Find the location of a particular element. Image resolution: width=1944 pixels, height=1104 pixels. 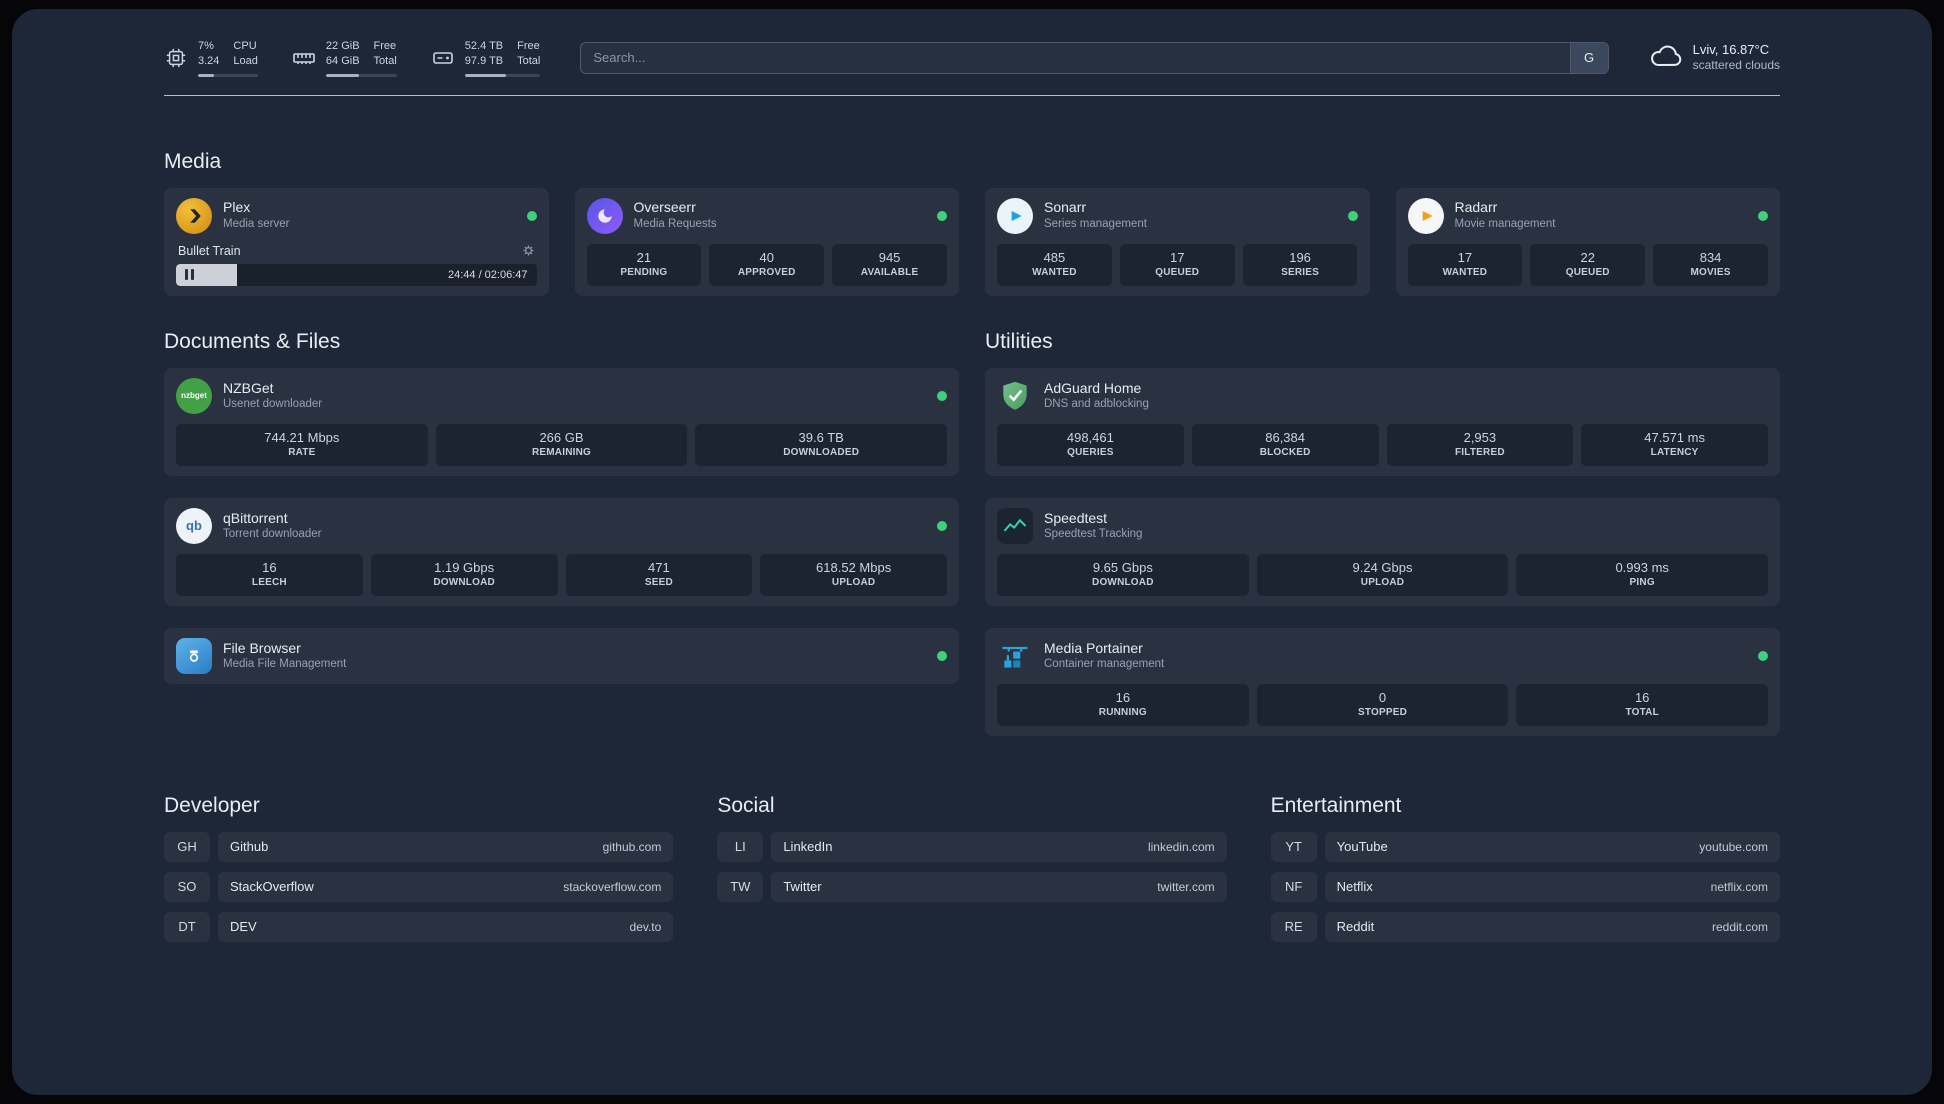

service-desc: Torrent downloader is located at coordinates (272, 534).